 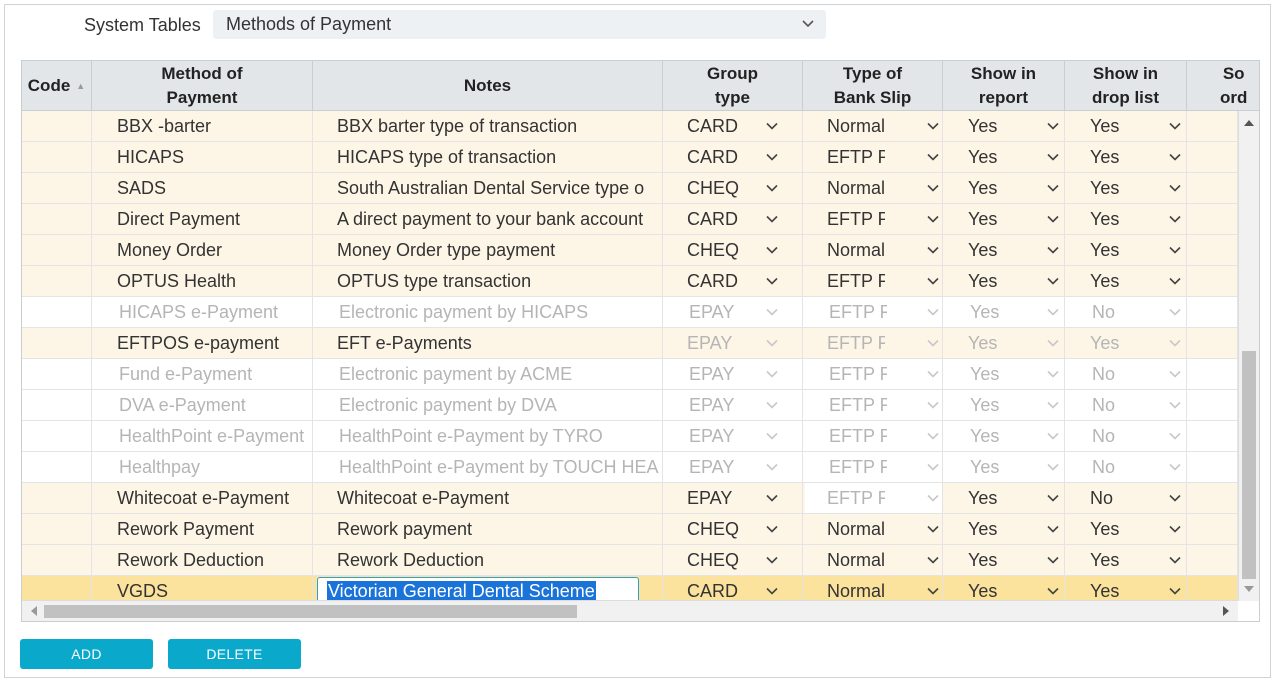 What do you see at coordinates (733, 126) in the screenshot?
I see `group-type-dropdown: CARD` at bounding box center [733, 126].